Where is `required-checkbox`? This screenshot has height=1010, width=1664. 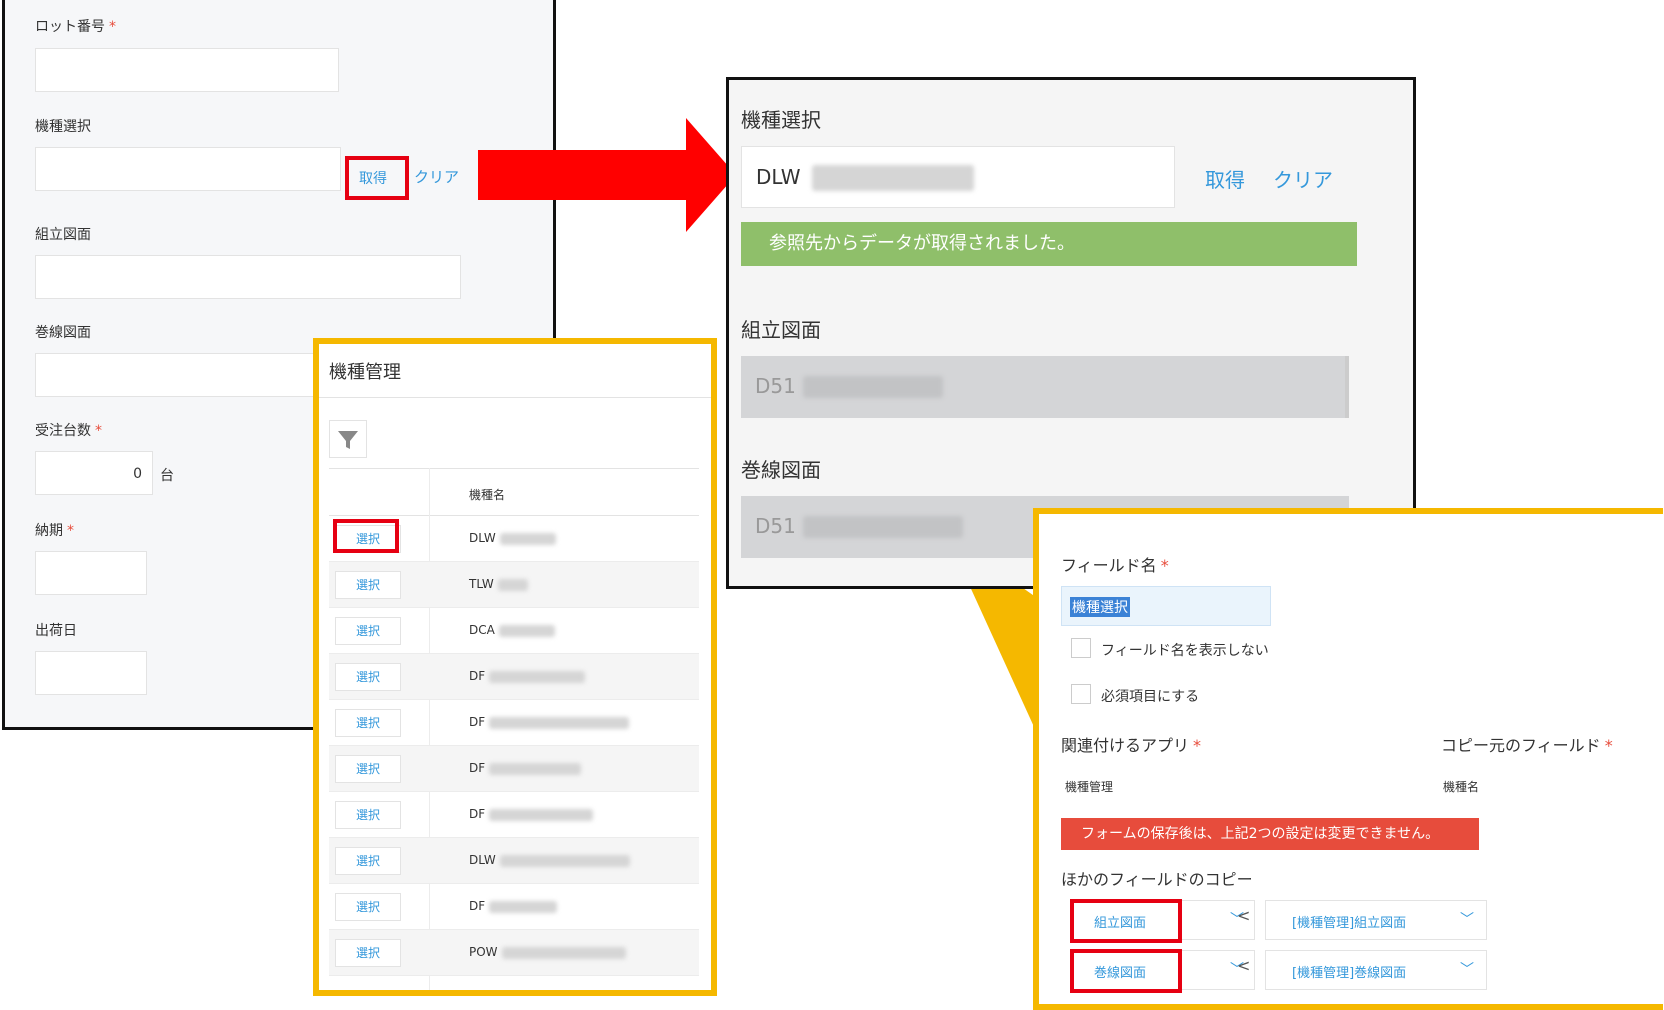
required-checkbox is located at coordinates (1081, 694).